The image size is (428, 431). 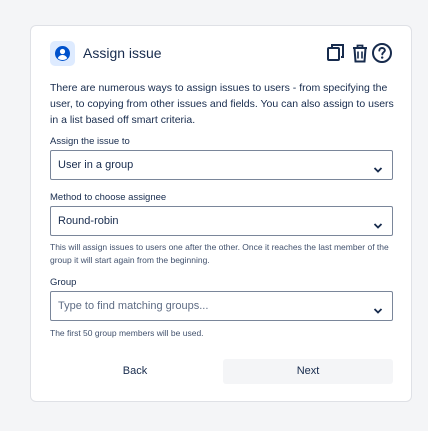 What do you see at coordinates (96, 165) in the screenshot?
I see `assign-to-value: User in a group` at bounding box center [96, 165].